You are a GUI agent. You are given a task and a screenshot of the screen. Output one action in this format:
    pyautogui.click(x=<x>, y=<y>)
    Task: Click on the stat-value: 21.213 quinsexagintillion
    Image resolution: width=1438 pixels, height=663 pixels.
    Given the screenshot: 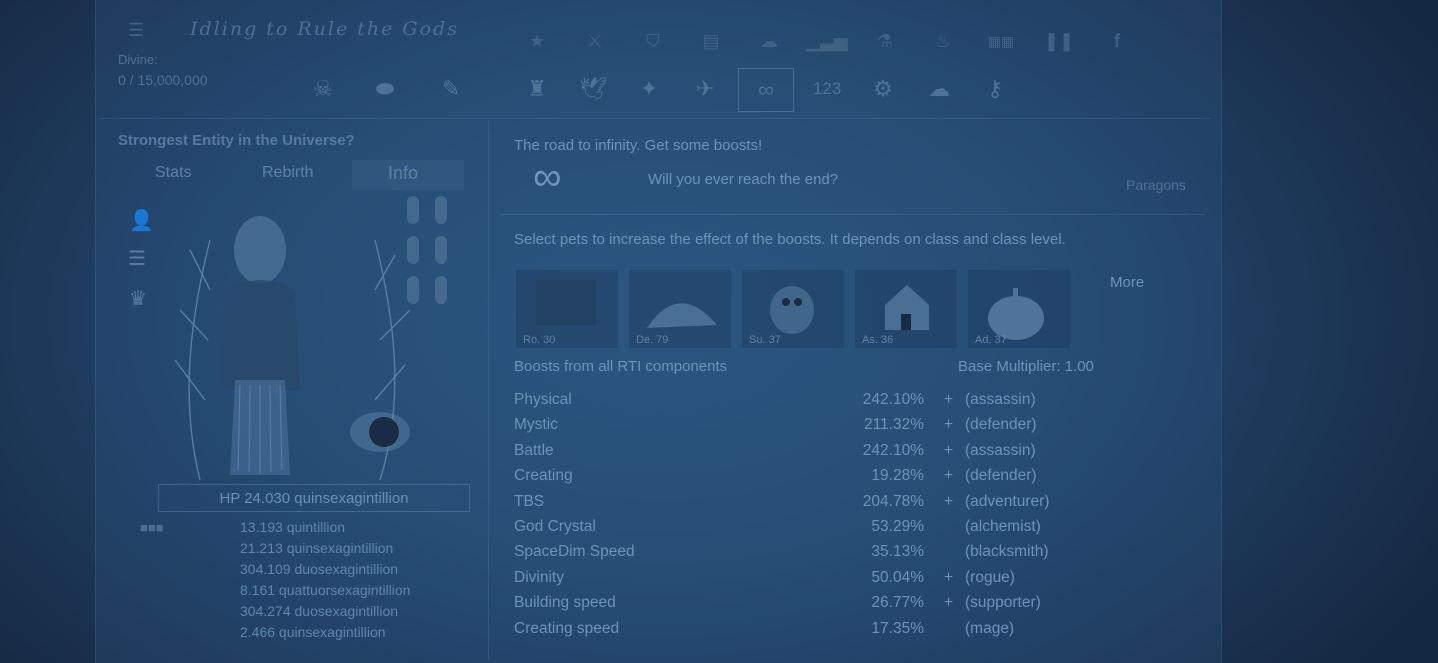 What is the action you would take?
    pyautogui.click(x=317, y=548)
    